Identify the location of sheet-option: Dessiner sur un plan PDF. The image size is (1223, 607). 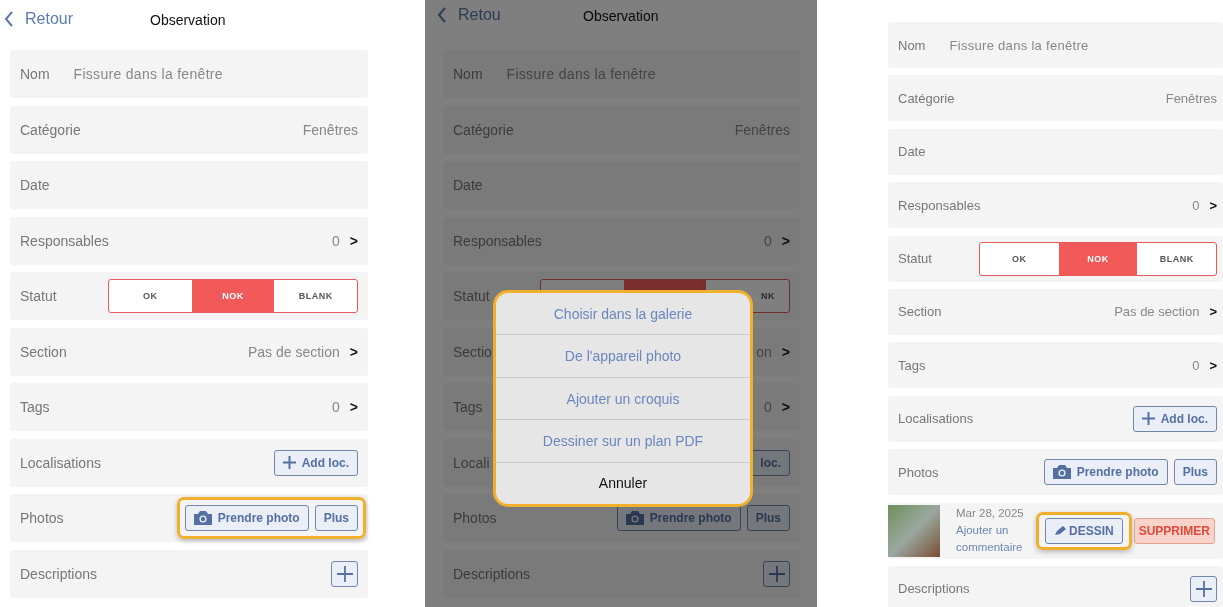
(623, 441).